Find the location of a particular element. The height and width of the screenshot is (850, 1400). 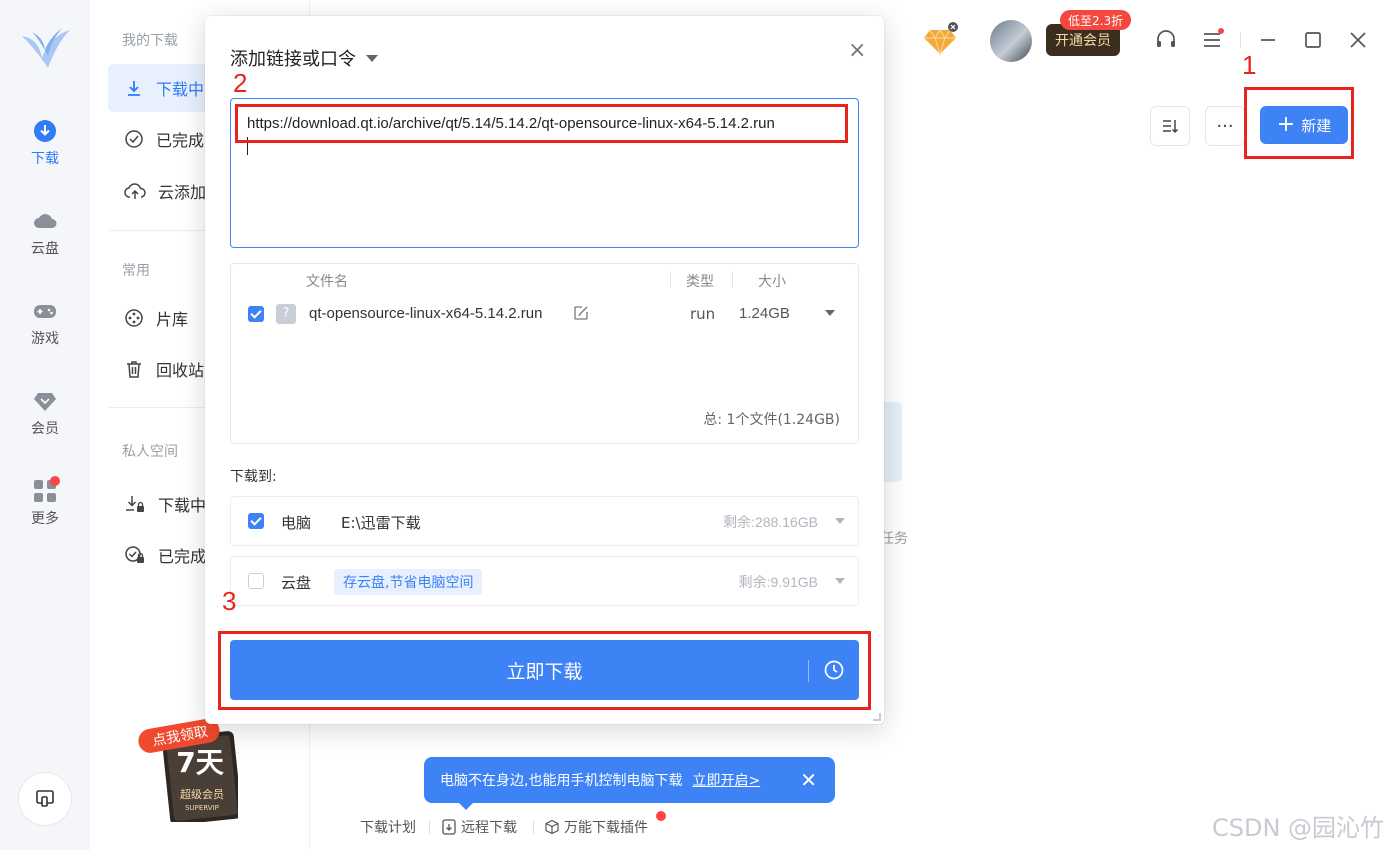

column-header-size: 大小 is located at coordinates (772, 282).